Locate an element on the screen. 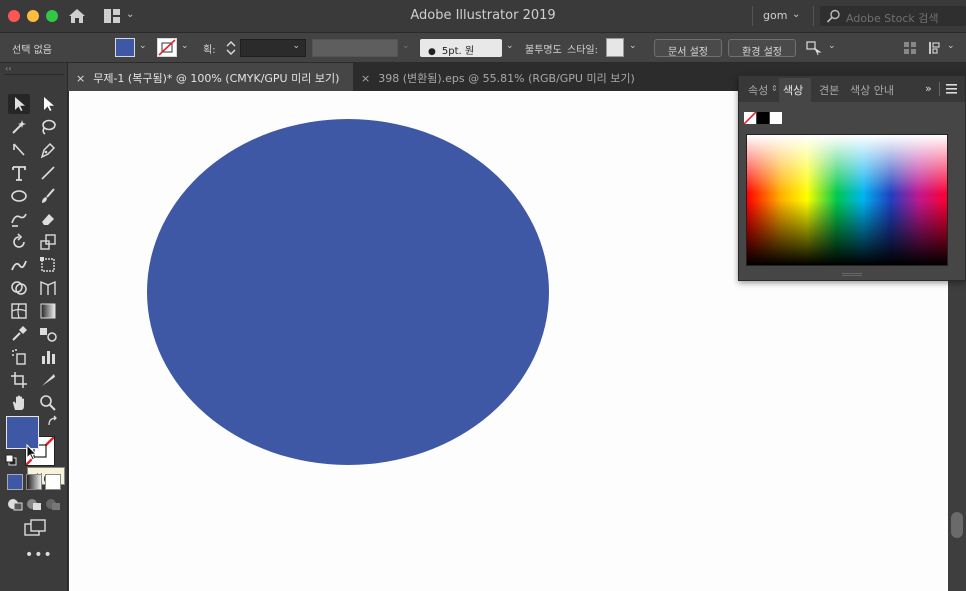 This screenshot has width=966, height=591. brush-definition-field: ● 5pt. 원 is located at coordinates (461, 48).